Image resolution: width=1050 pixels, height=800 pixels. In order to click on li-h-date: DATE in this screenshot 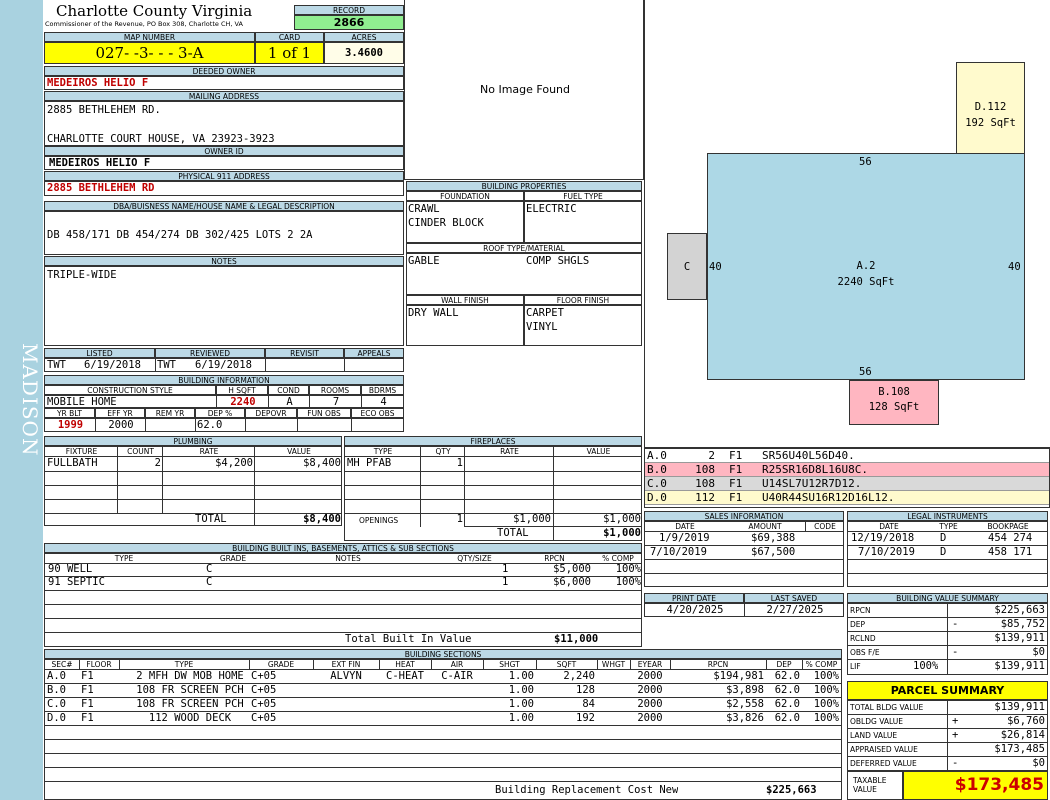, I will do `click(889, 526)`.